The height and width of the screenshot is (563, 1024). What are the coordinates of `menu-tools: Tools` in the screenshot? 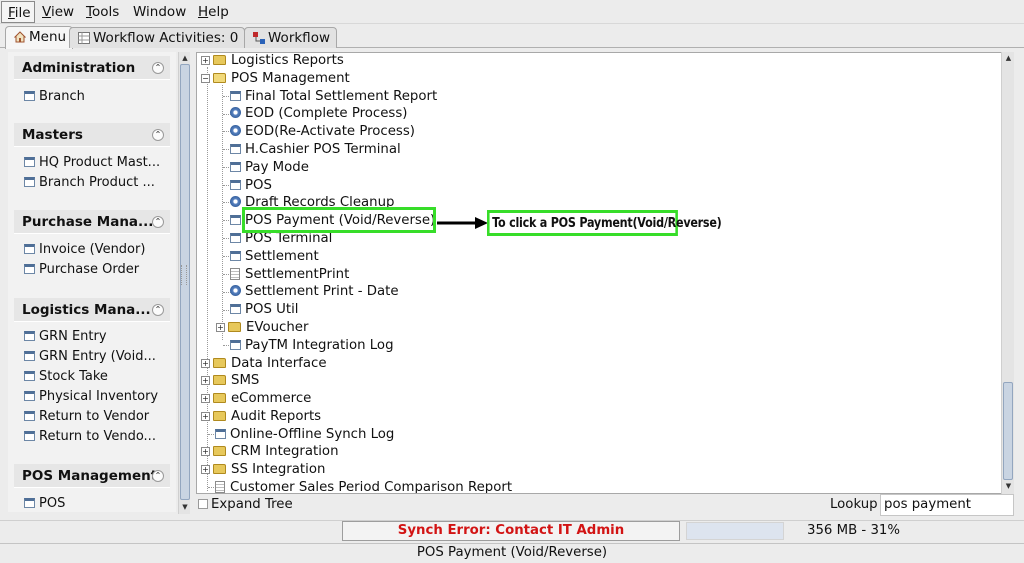 It's located at (102, 12).